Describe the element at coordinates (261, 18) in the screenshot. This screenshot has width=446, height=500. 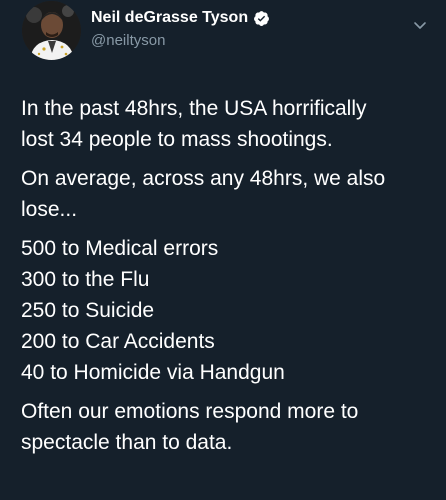
I see `verified-badge-icon` at that location.